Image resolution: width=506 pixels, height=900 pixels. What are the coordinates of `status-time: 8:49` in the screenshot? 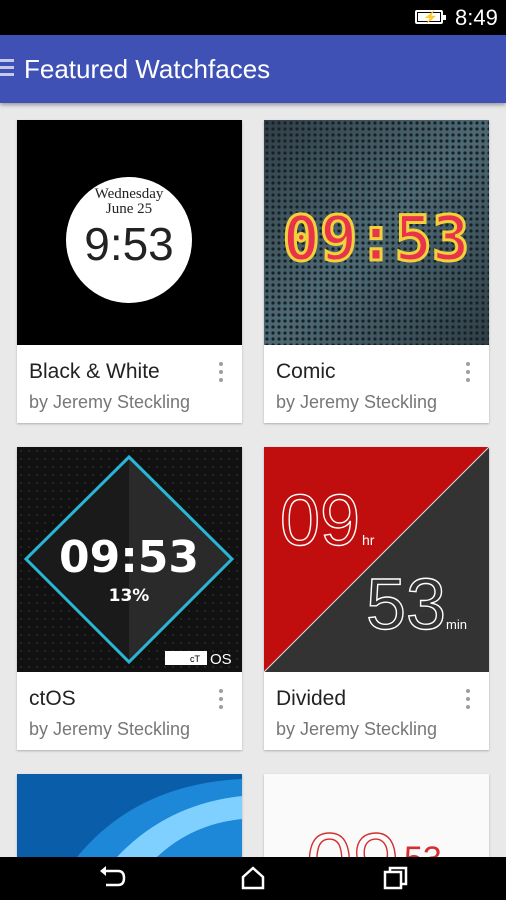 It's located at (476, 17).